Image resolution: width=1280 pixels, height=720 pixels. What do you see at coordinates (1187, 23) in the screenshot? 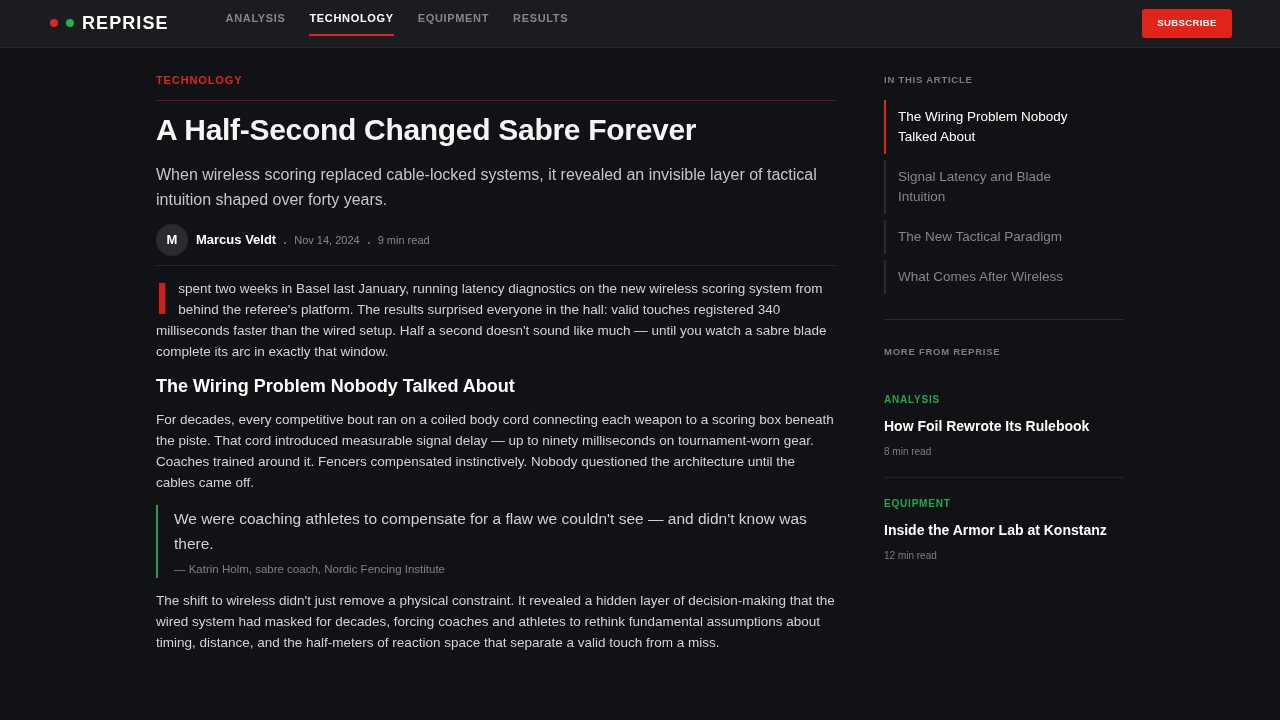
I see `subscribe-button: SUBSCRIBE` at bounding box center [1187, 23].